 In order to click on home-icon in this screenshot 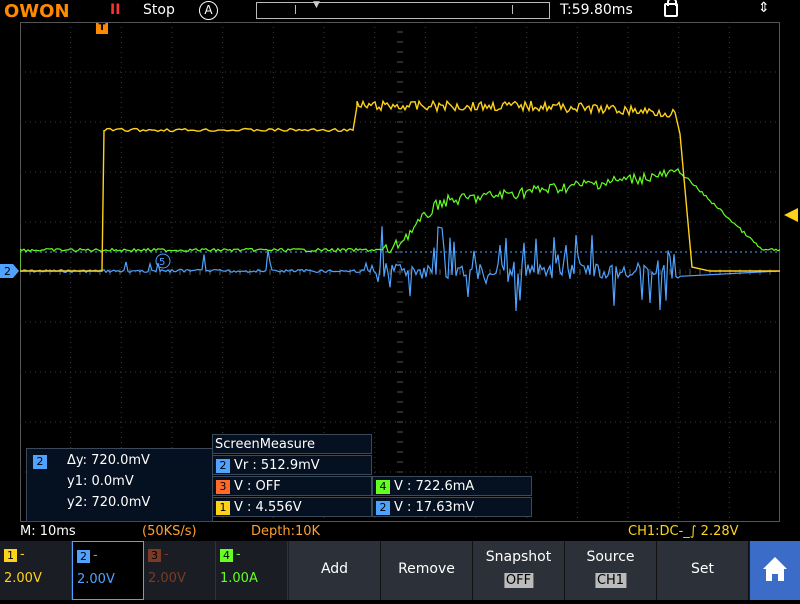, I will do `click(775, 569)`.